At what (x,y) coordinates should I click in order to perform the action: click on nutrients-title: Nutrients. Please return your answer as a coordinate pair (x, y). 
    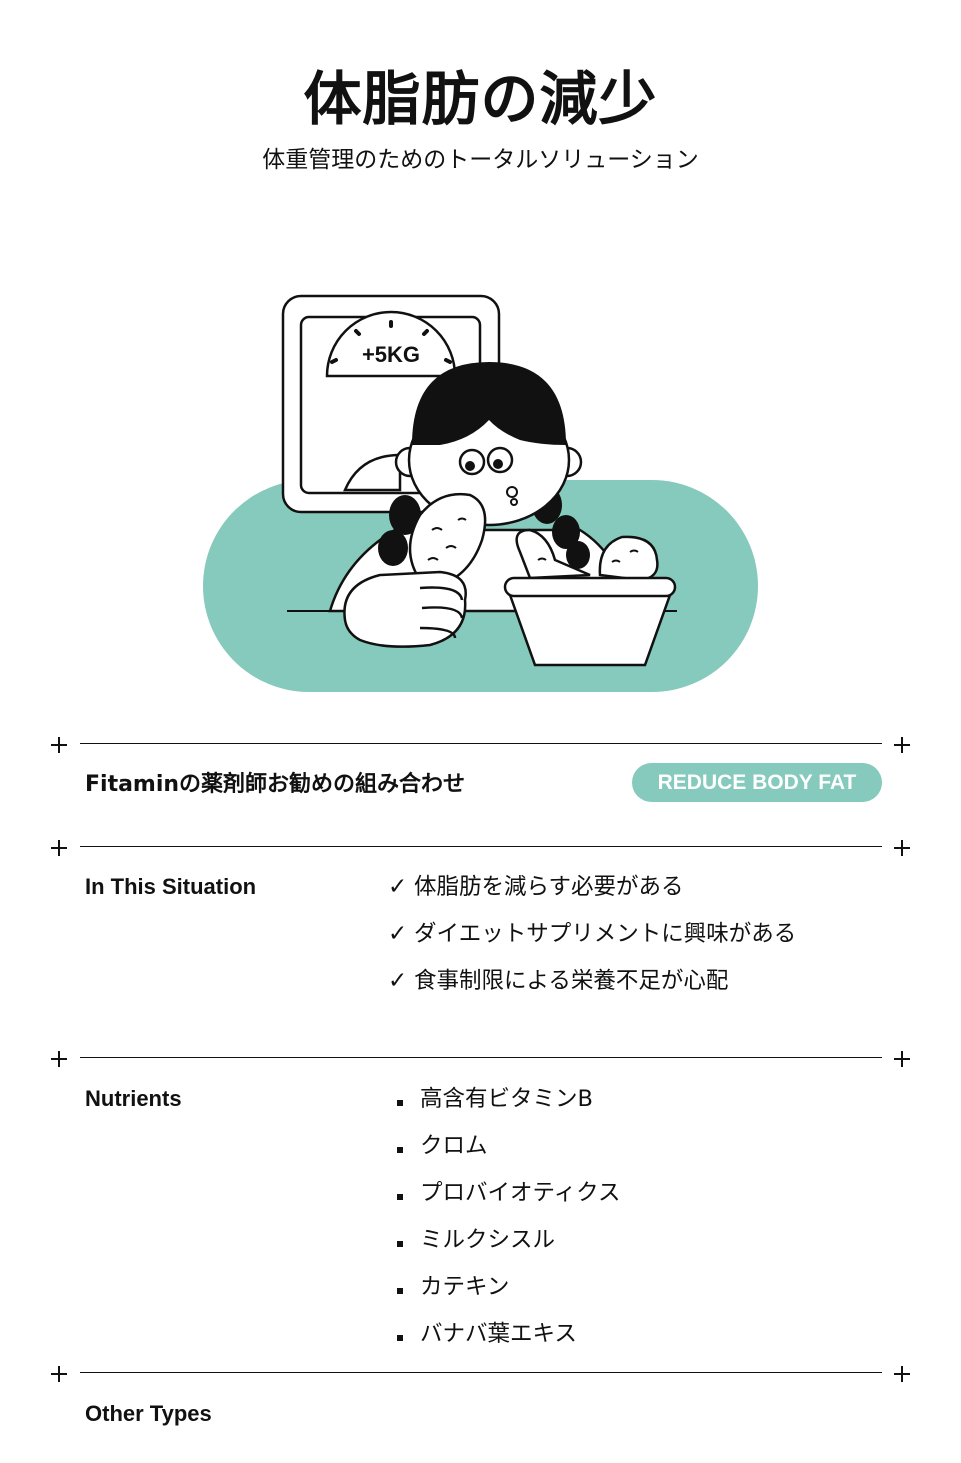
    Looking at the image, I should click on (133, 1098).